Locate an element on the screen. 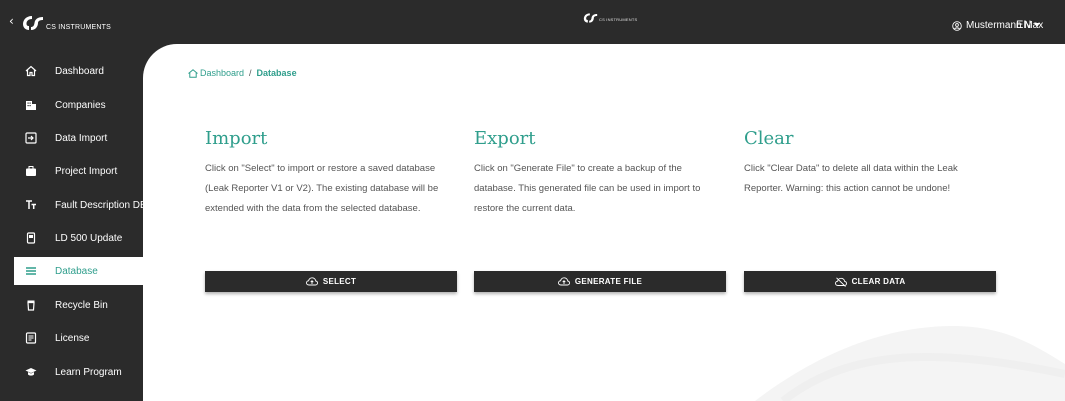  generate-file-button-label: GENERATE FILE is located at coordinates (608, 281).